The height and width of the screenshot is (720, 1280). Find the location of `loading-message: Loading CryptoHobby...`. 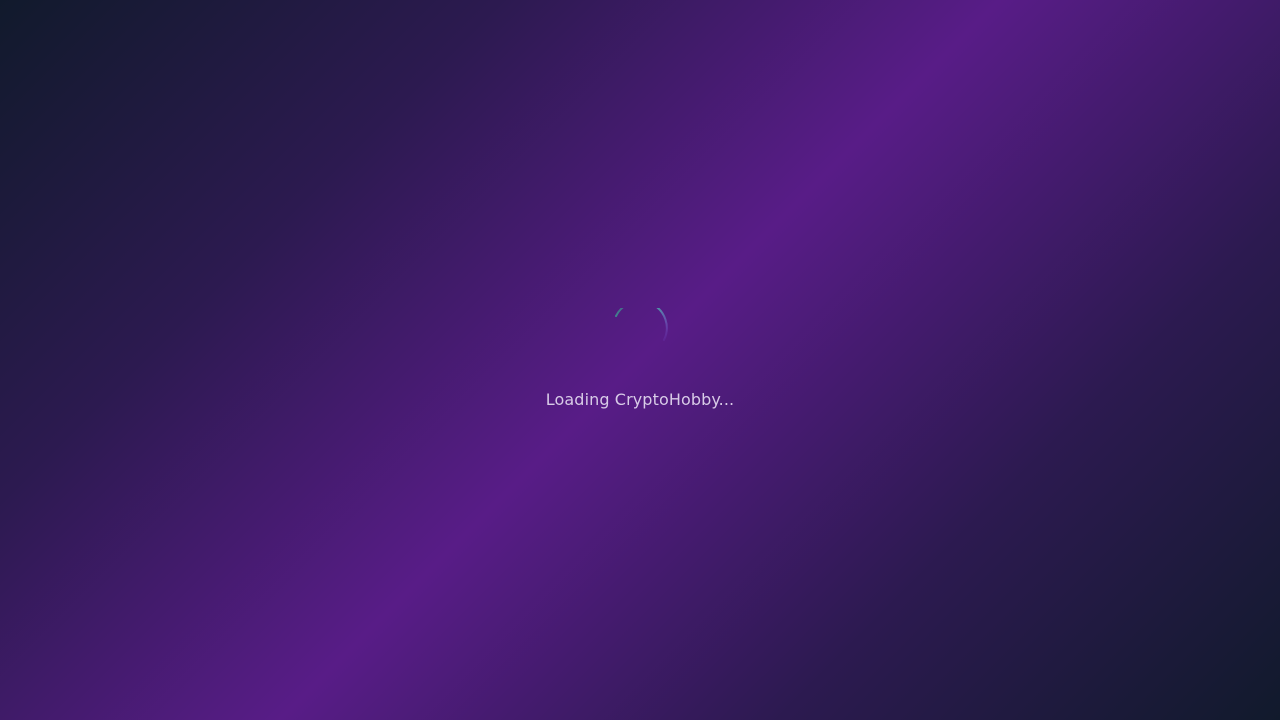

loading-message: Loading CryptoHobby... is located at coordinates (640, 399).